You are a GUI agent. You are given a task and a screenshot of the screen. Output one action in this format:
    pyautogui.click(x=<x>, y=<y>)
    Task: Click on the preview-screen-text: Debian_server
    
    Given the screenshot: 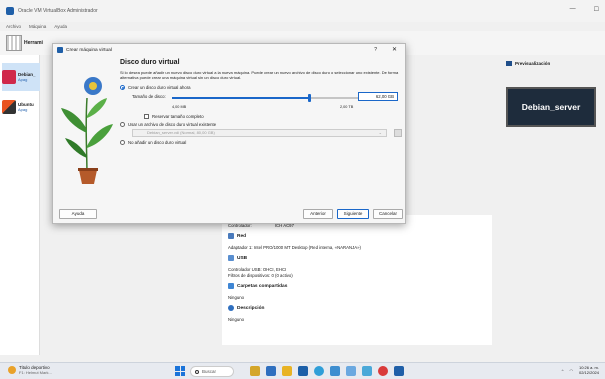 What is the action you would take?
    pyautogui.click(x=551, y=107)
    